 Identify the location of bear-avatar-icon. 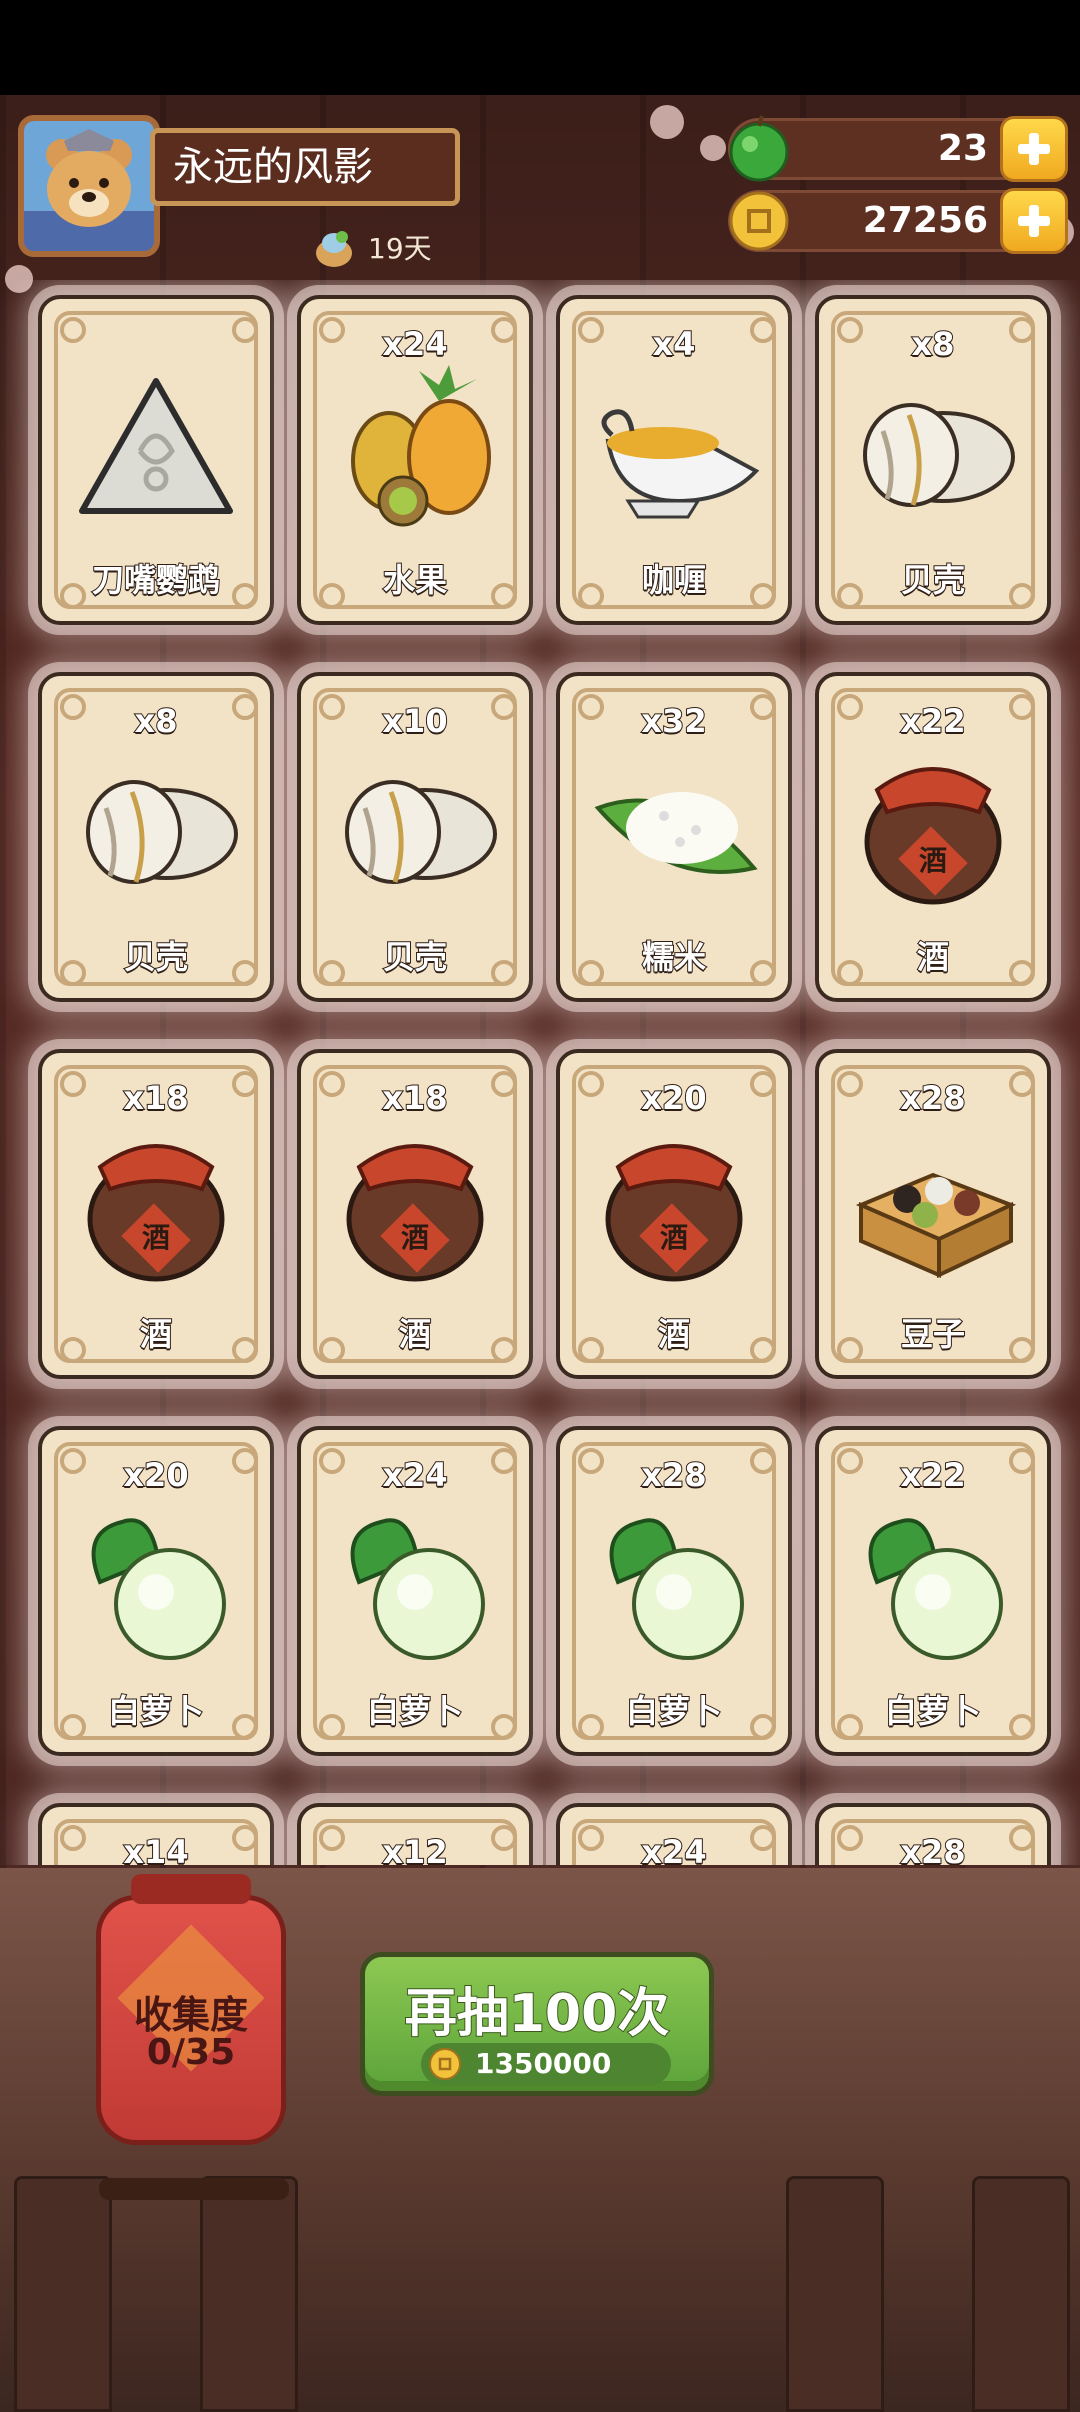
(89, 186).